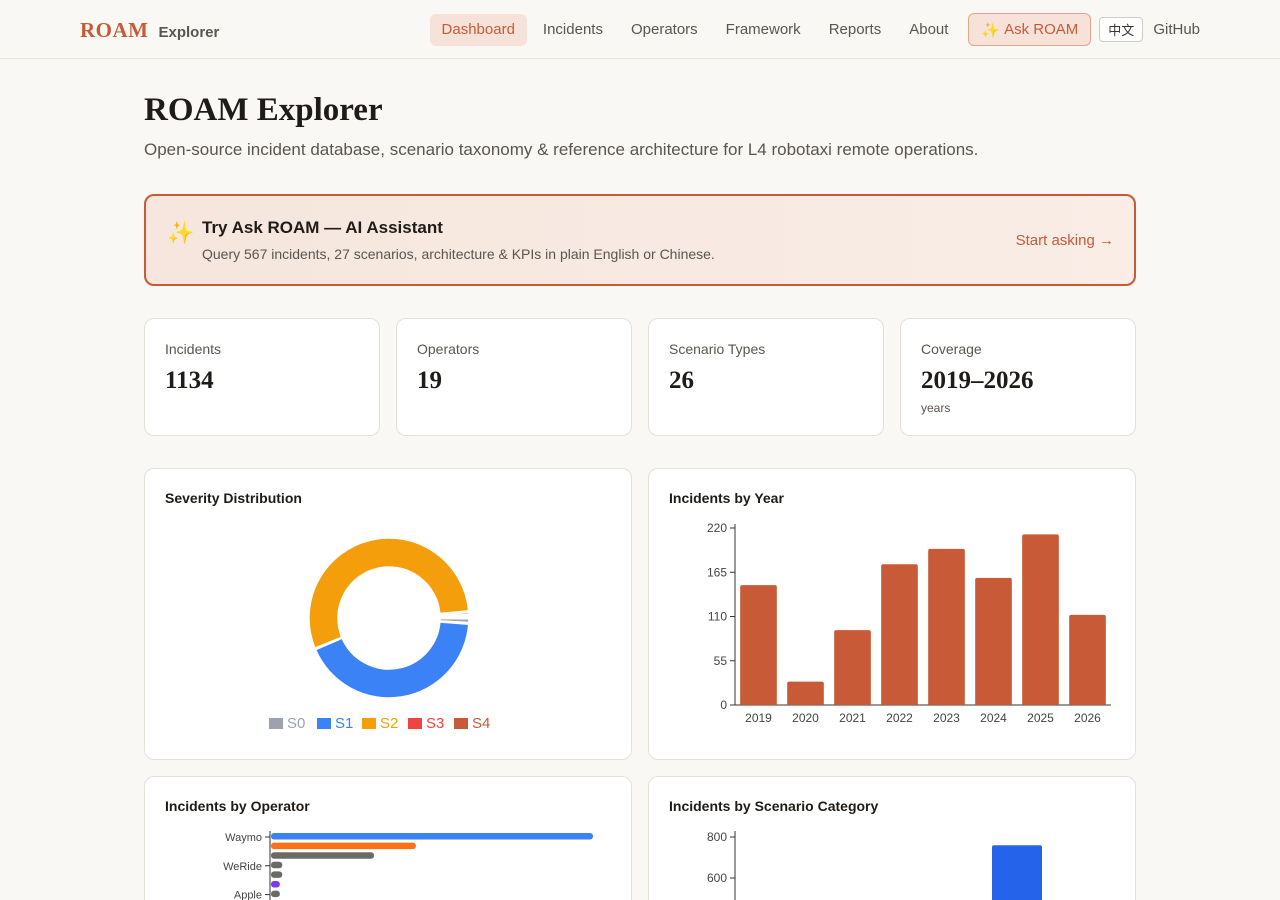 The height and width of the screenshot is (900, 1280). I want to click on bar-2020, so click(805, 693).